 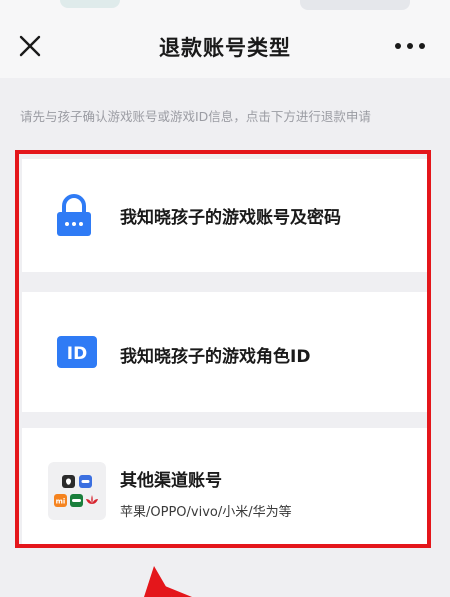 I want to click on more-horizontal-icon, so click(x=410, y=46).